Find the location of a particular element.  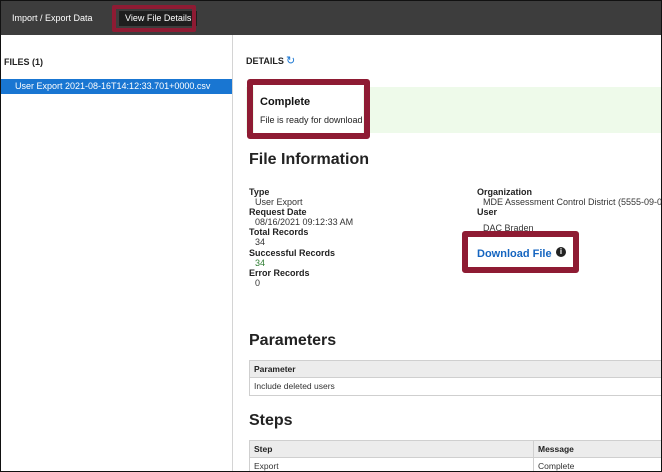

column-header-message: Message is located at coordinates (554, 449).